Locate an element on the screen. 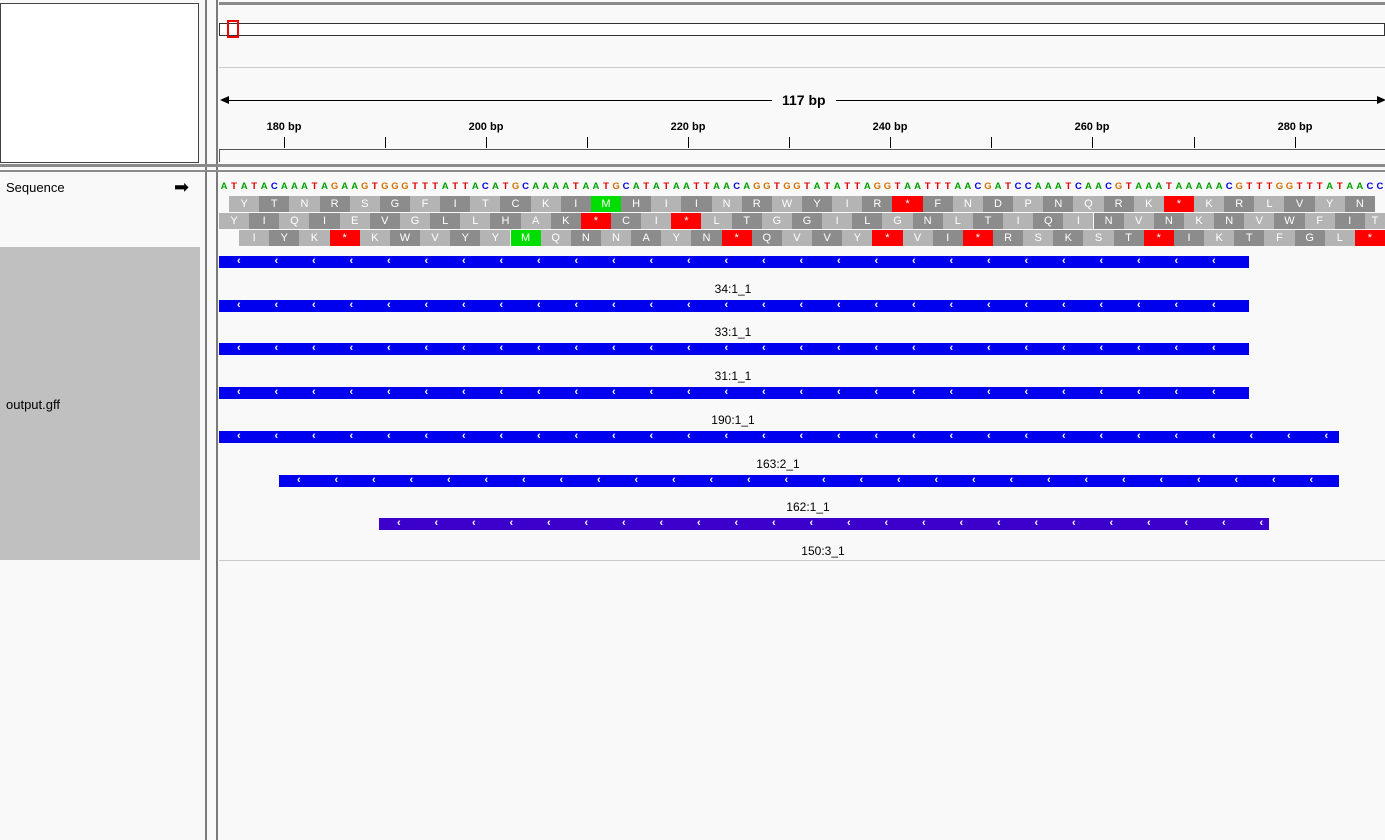 The height and width of the screenshot is (840, 1385). amino-acid: E is located at coordinates (354, 221).